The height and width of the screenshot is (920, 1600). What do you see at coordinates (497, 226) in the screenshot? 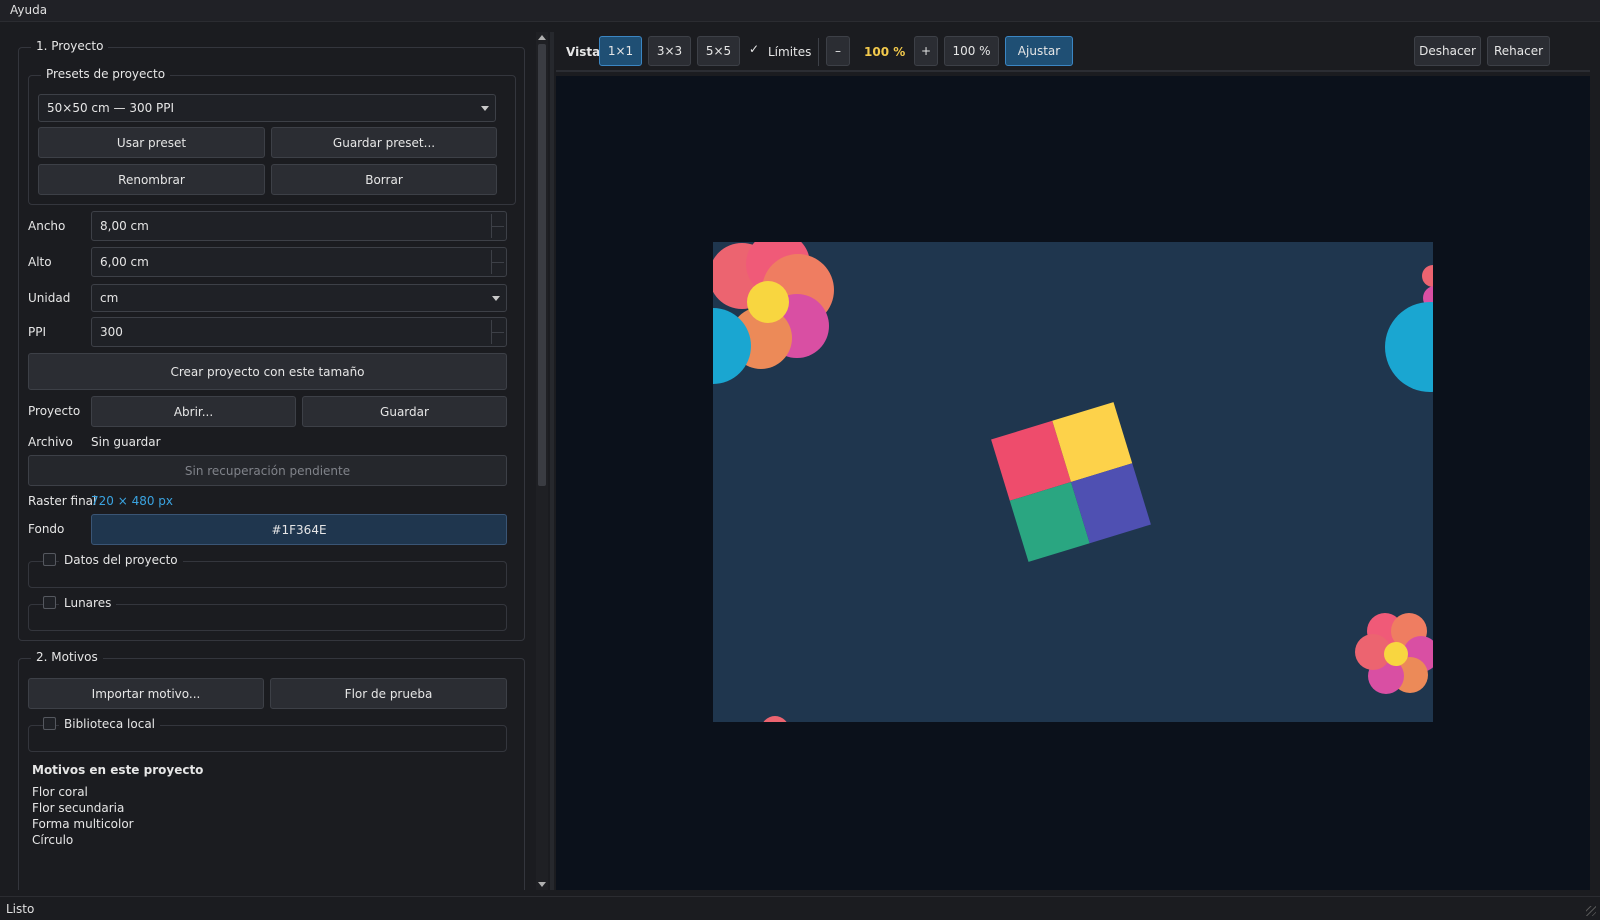
I see `width-spinner` at bounding box center [497, 226].